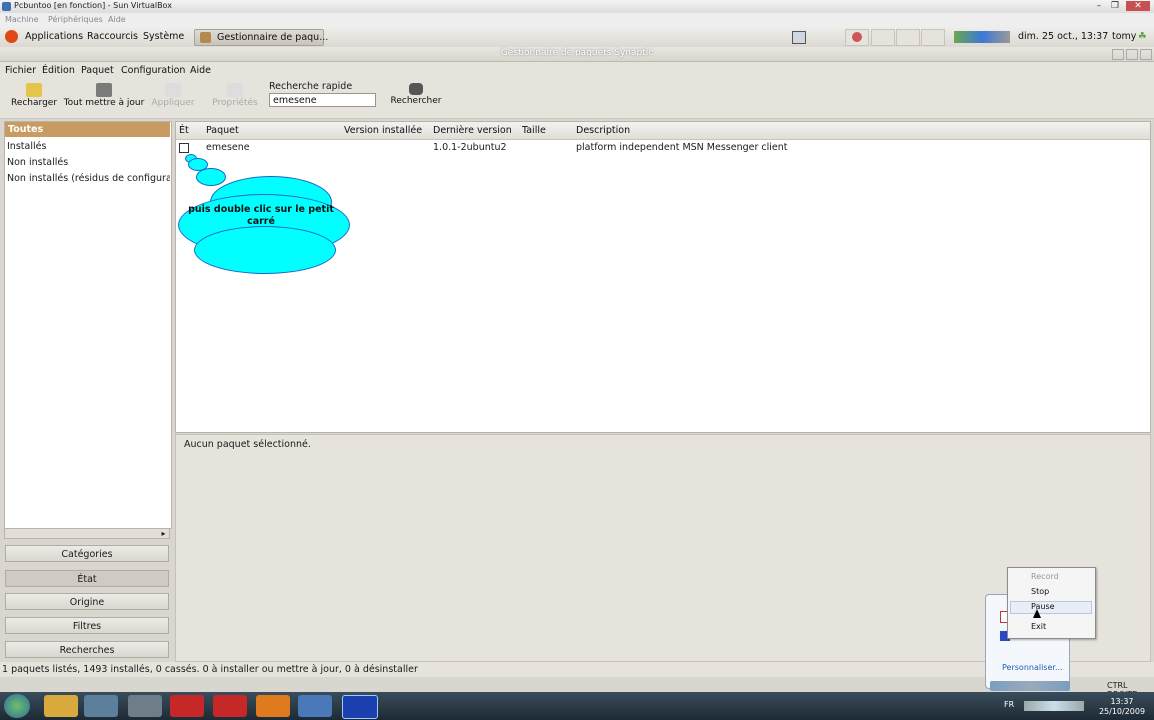 This screenshot has width=1154, height=720. I want to click on properties-icon, so click(235, 90).